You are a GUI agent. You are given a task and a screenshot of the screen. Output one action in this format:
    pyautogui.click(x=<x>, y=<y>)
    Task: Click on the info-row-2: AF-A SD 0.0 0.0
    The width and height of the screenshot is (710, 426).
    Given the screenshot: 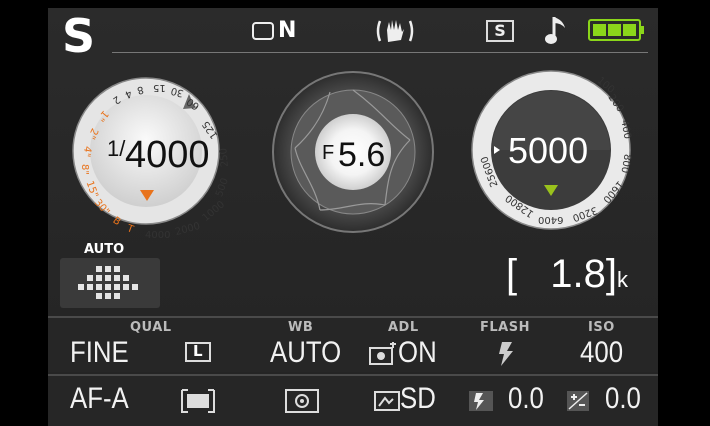 What is the action you would take?
    pyautogui.click(x=353, y=400)
    